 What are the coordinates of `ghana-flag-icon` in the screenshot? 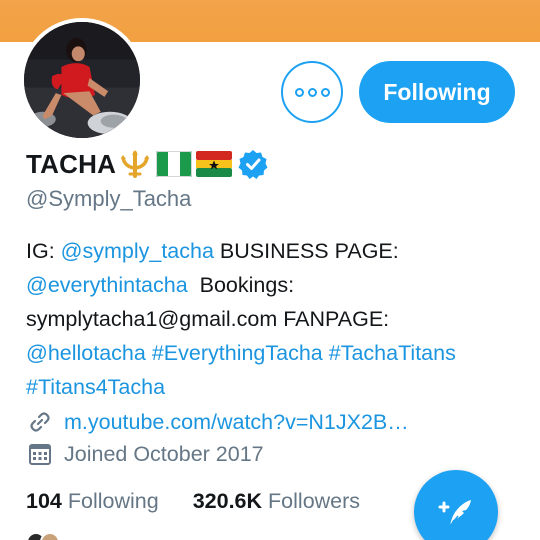 It's located at (214, 164).